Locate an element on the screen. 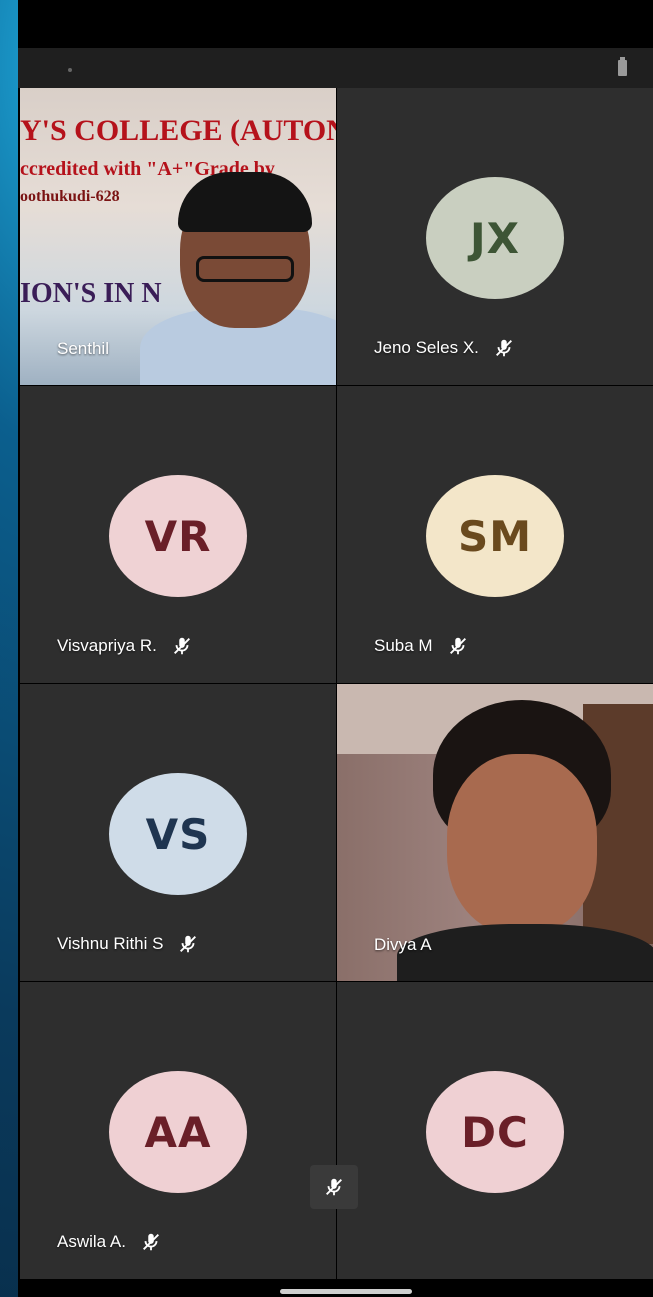 This screenshot has height=1297, width=653. avatar-initials: AA is located at coordinates (178, 1132).